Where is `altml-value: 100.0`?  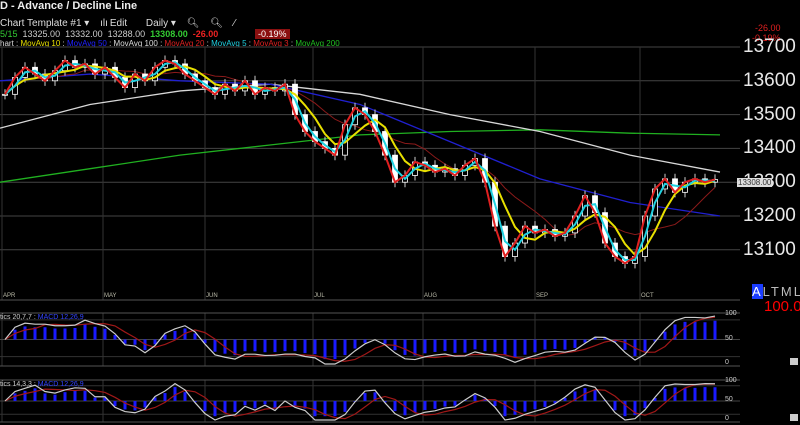
altml-value: 100.0 is located at coordinates (782, 306).